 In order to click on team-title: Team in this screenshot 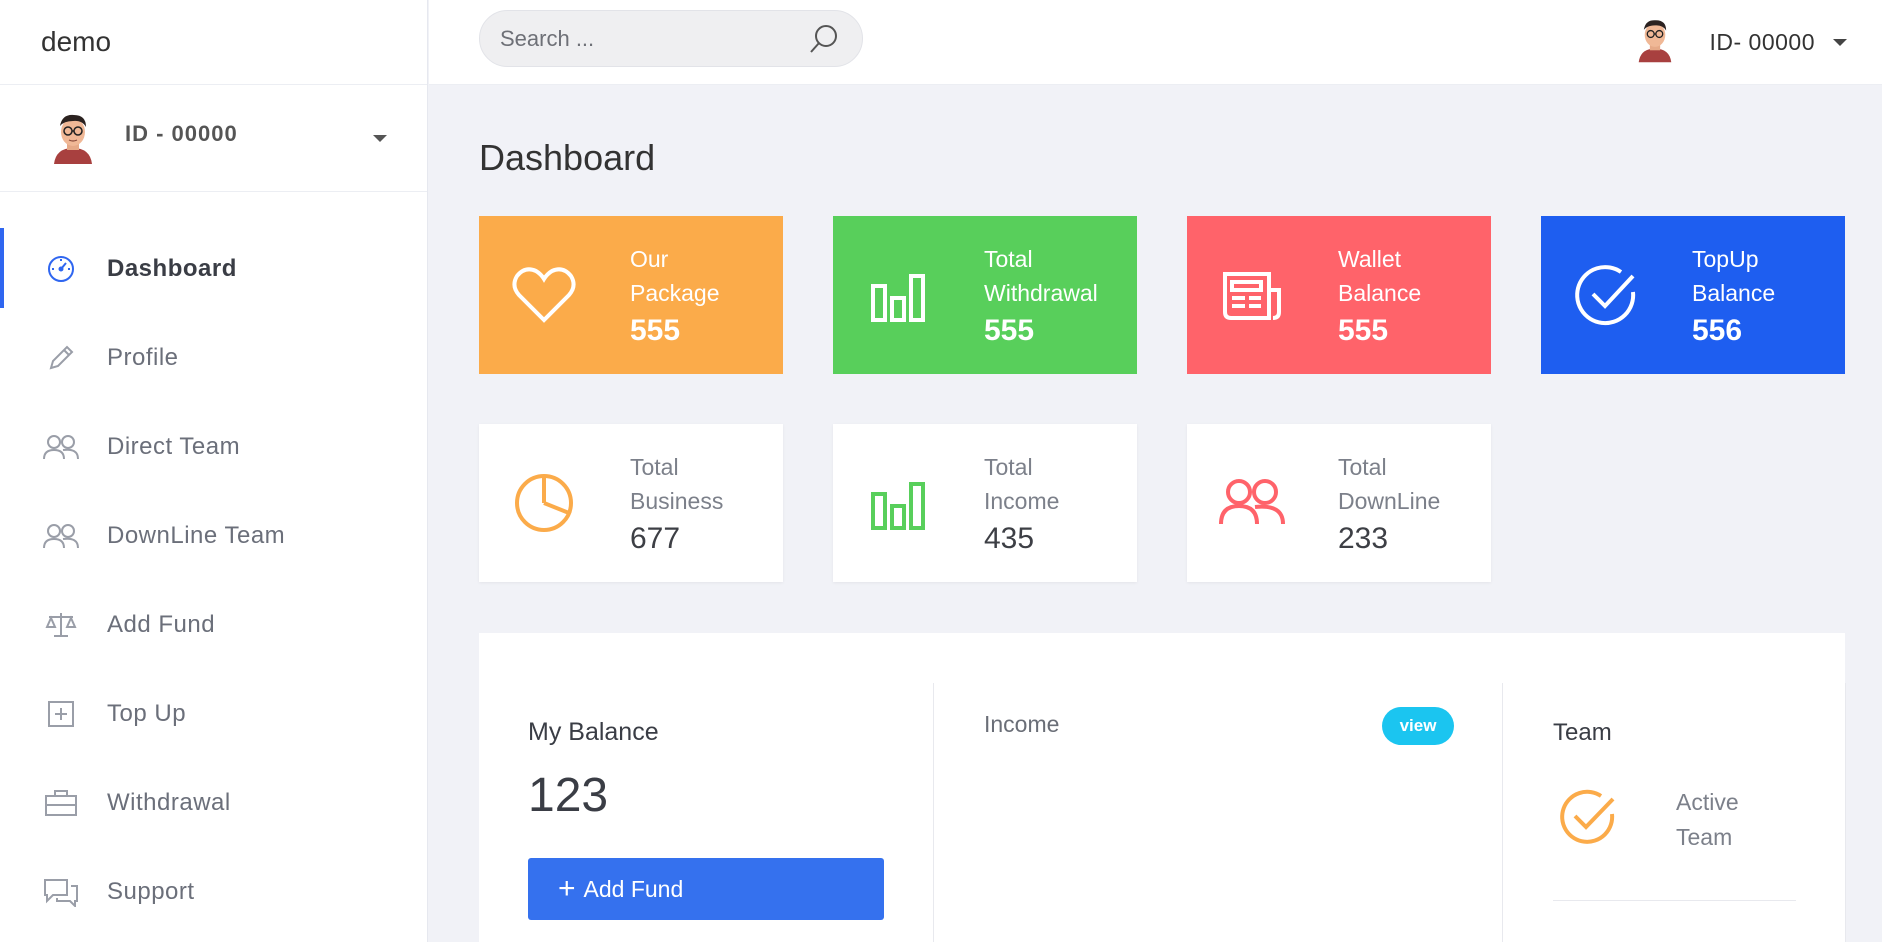, I will do `click(1582, 732)`.